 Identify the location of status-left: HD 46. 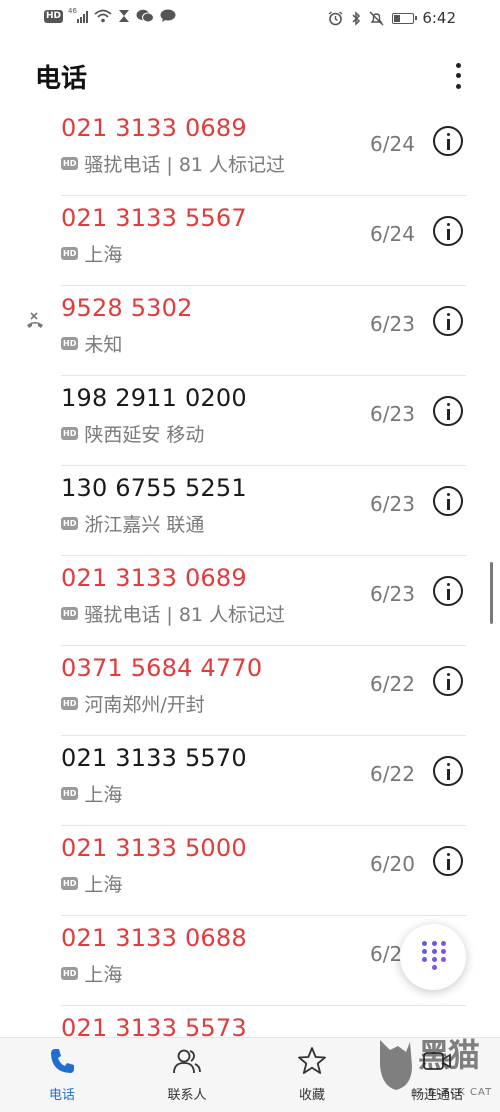
(110, 14).